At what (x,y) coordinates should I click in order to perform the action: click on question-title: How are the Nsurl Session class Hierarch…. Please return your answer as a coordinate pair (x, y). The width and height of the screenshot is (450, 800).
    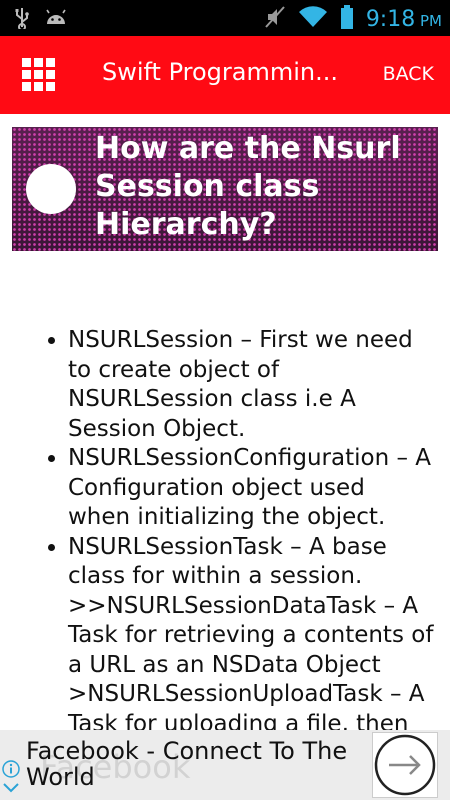
    Looking at the image, I should click on (248, 186).